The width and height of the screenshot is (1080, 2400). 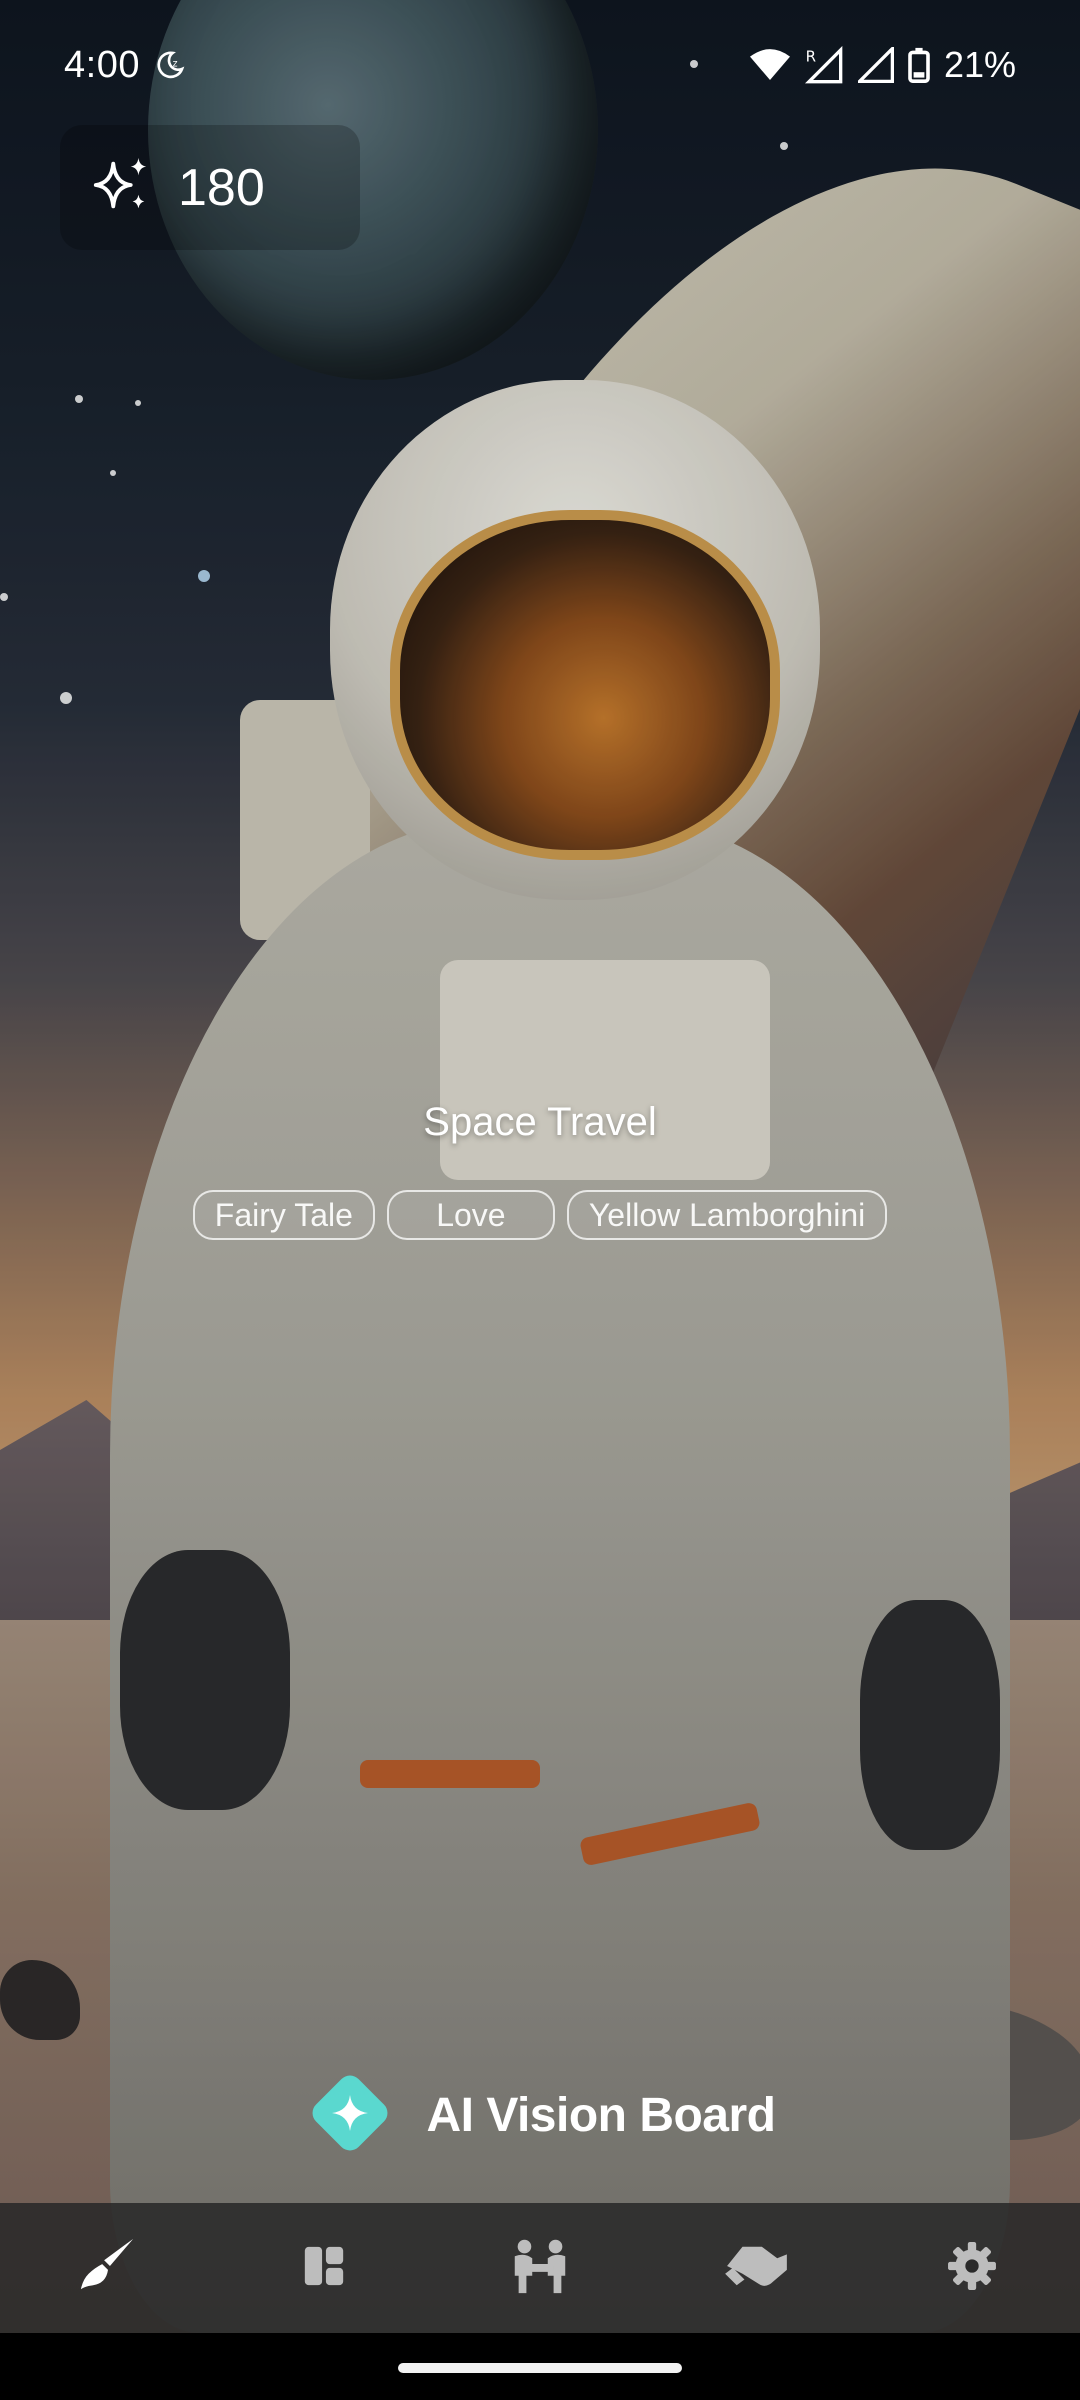 What do you see at coordinates (811, 57) in the screenshot?
I see `svg-text: R` at bounding box center [811, 57].